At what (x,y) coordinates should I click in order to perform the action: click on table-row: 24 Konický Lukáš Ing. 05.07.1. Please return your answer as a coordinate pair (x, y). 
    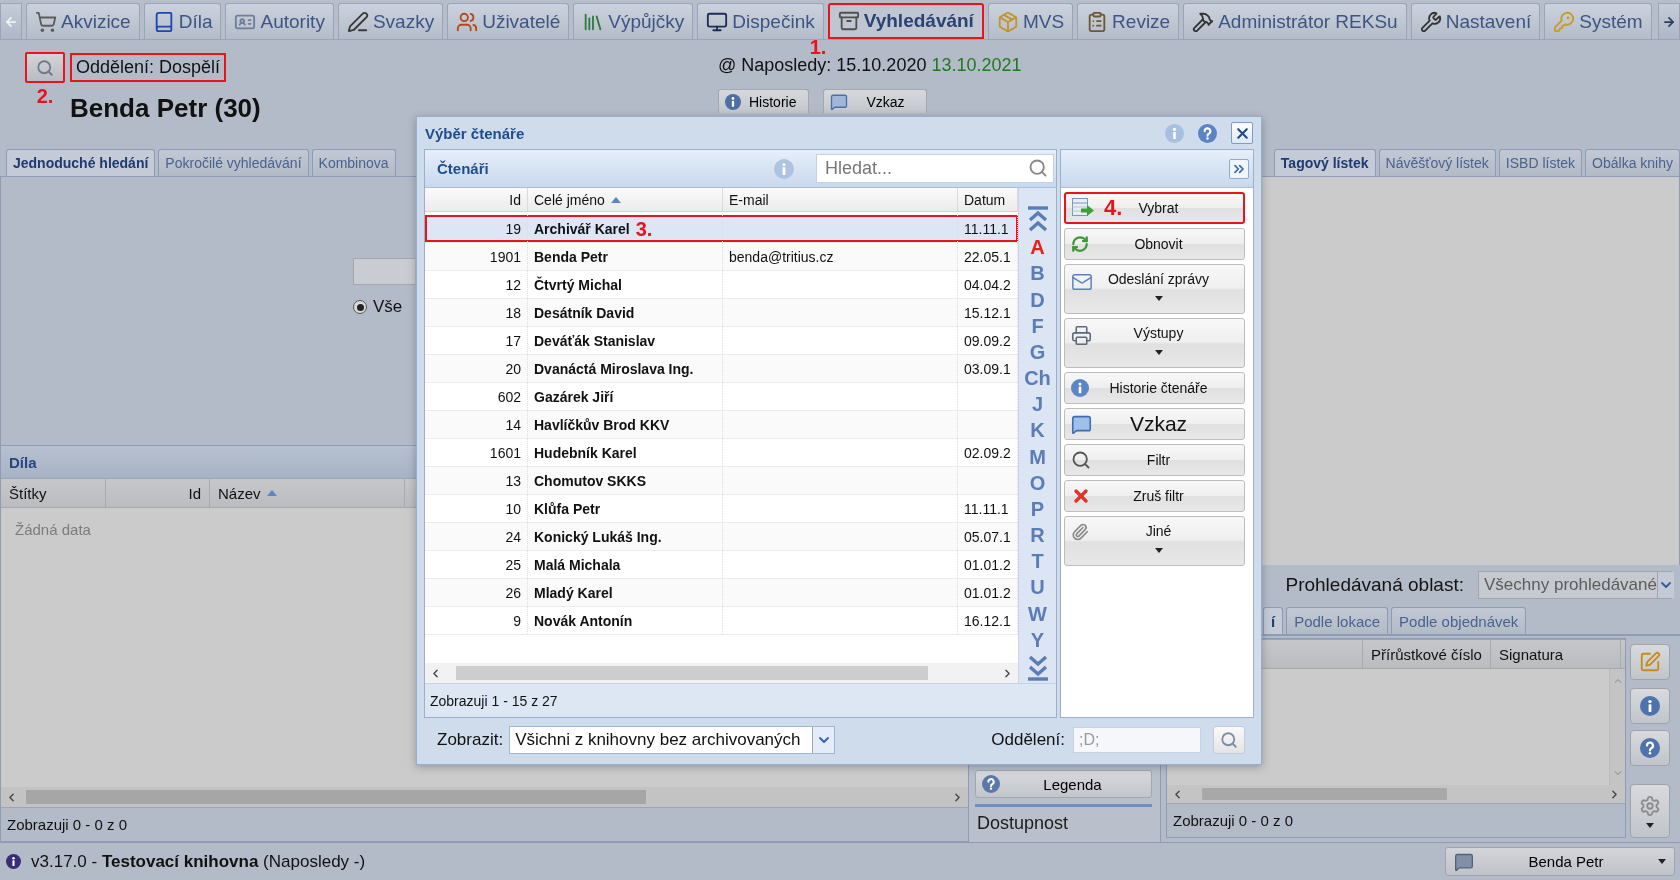
    Looking at the image, I should click on (721, 537).